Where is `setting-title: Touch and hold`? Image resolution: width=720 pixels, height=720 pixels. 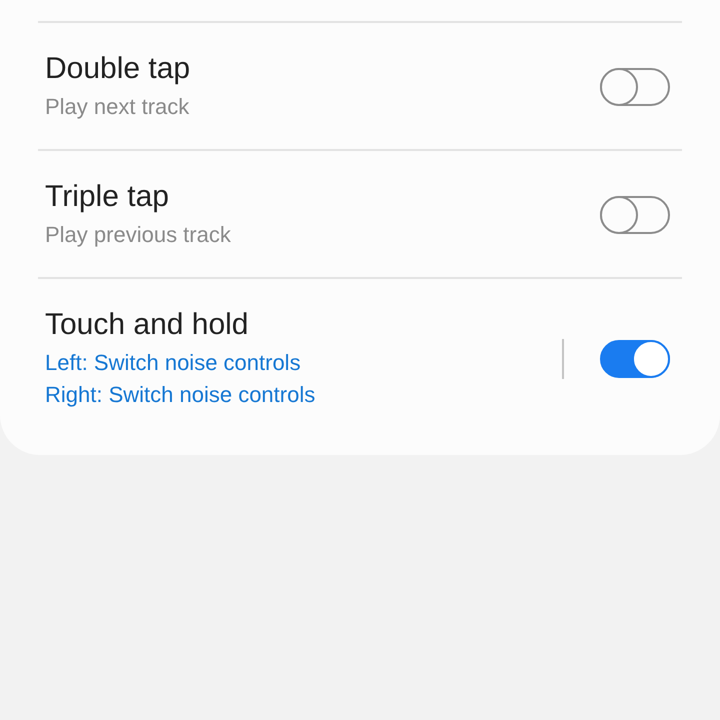 setting-title: Touch and hold is located at coordinates (147, 325).